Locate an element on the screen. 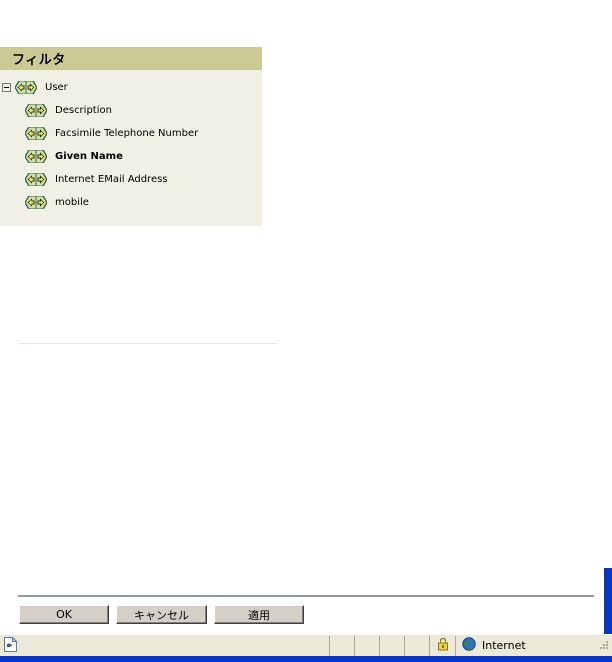 The height and width of the screenshot is (662, 612). status-security-cell is located at coordinates (443, 645).